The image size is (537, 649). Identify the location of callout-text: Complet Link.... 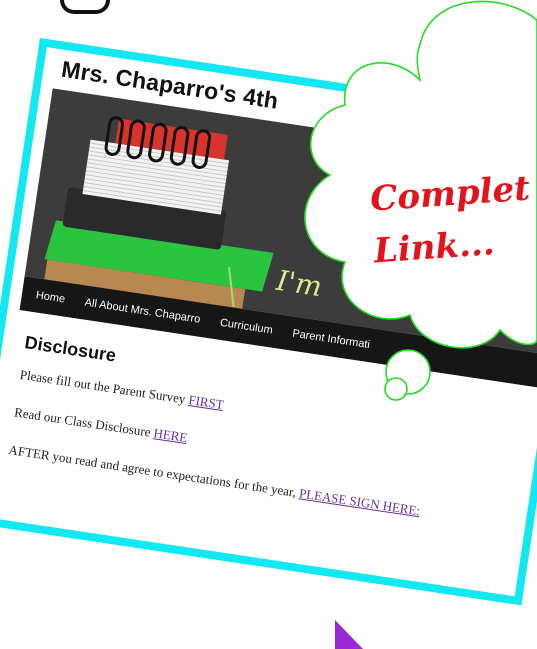
(452, 220).